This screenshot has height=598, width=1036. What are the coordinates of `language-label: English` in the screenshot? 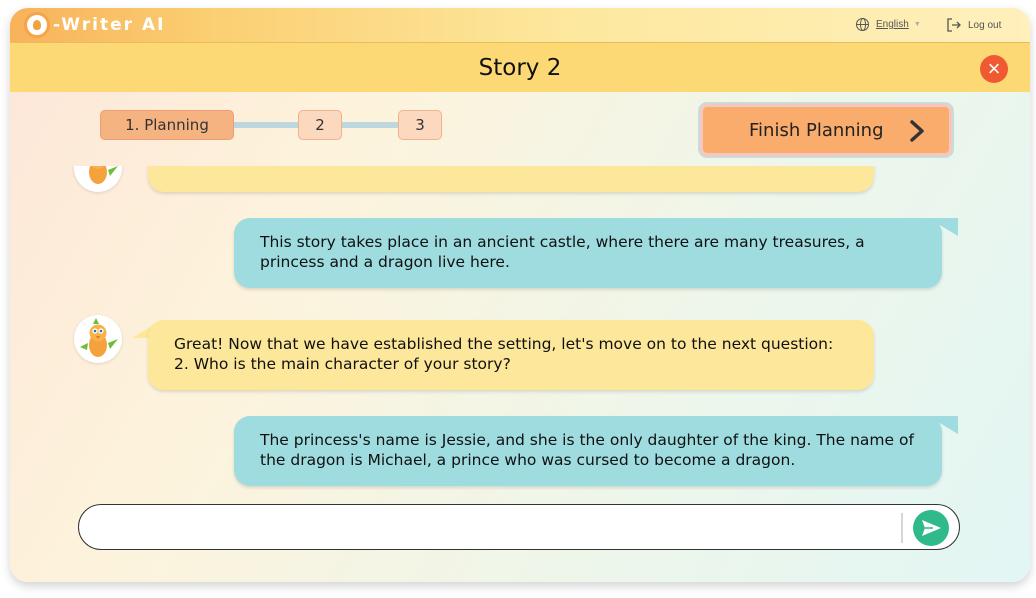 It's located at (892, 24).